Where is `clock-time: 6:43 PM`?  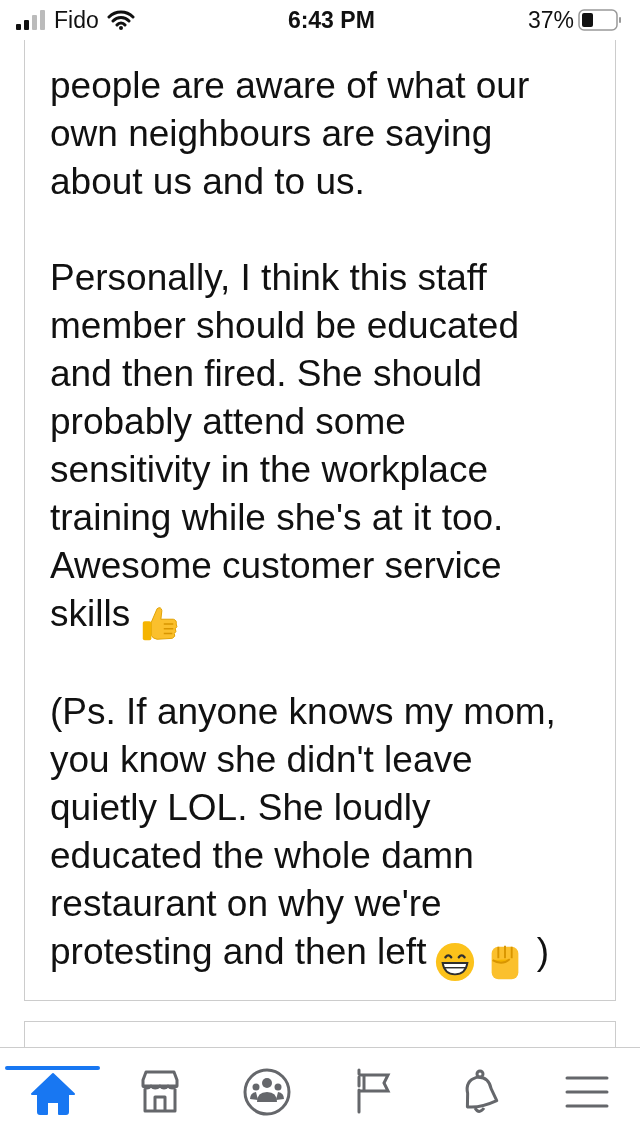 clock-time: 6:43 PM is located at coordinates (331, 20).